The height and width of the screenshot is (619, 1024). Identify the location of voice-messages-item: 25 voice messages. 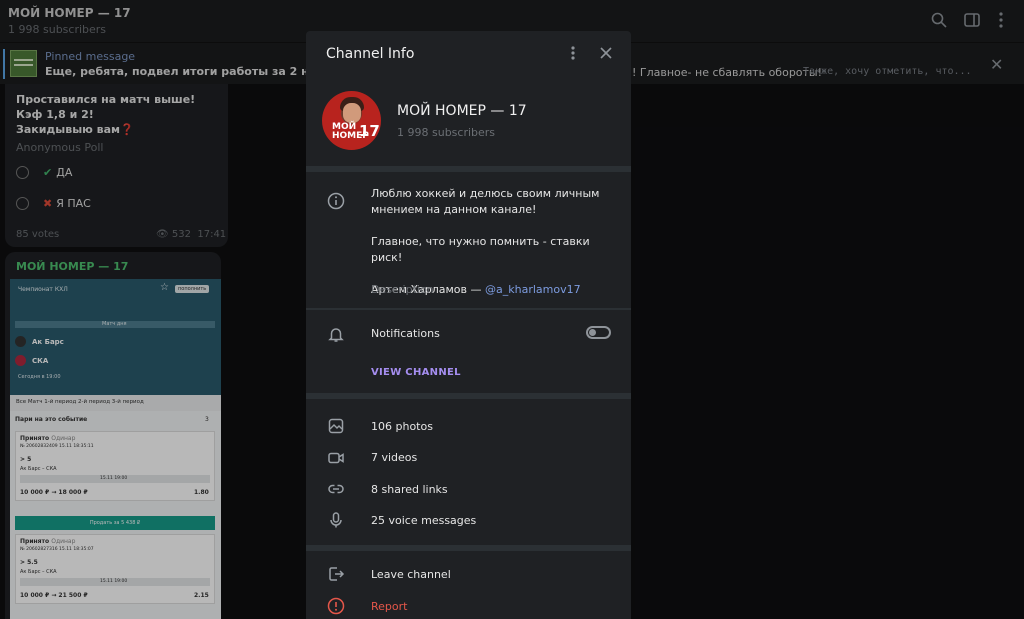
(423, 520).